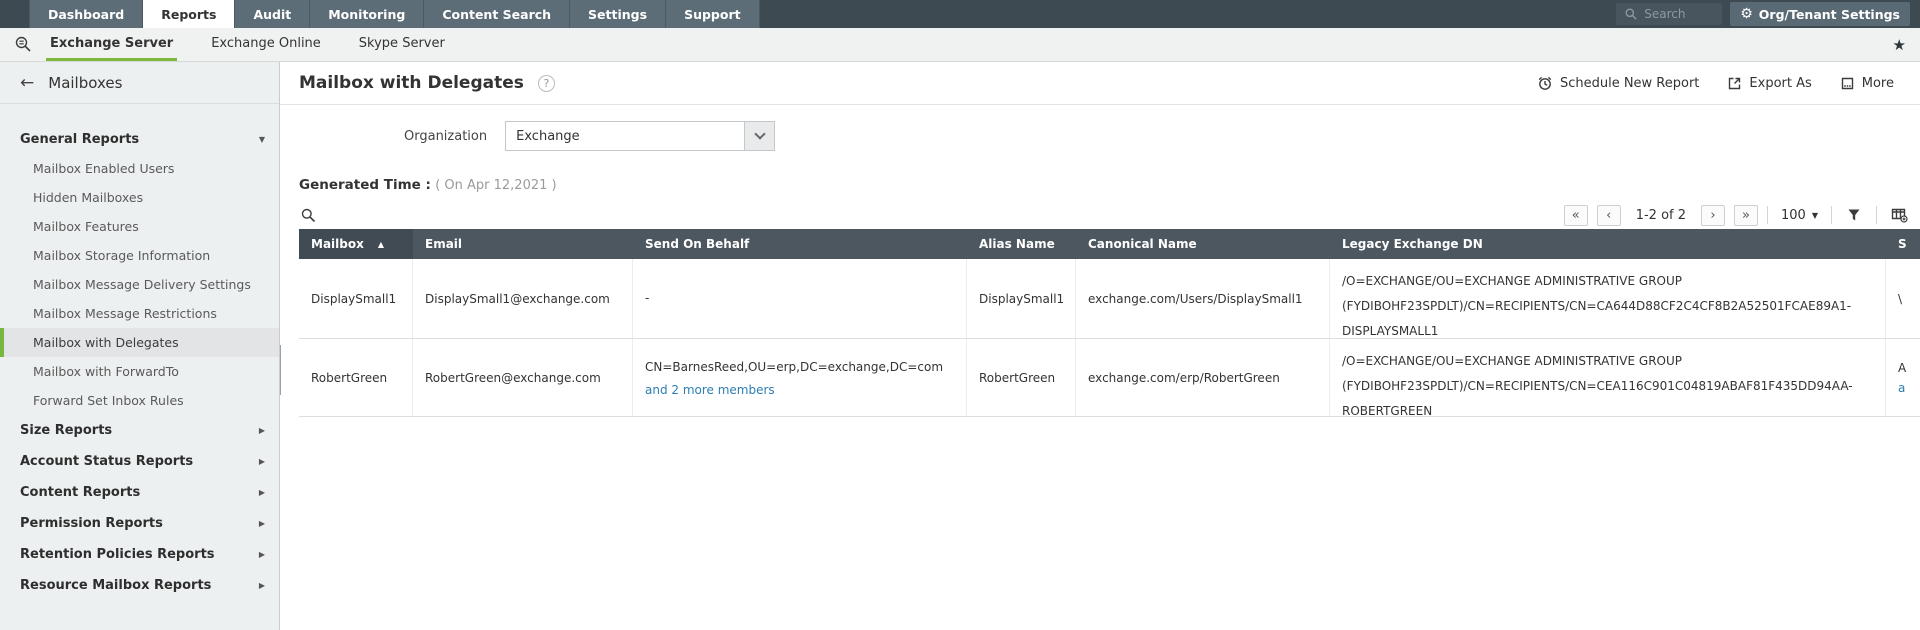  Describe the element at coordinates (1909, 388) in the screenshot. I see `cut-link: a` at that location.